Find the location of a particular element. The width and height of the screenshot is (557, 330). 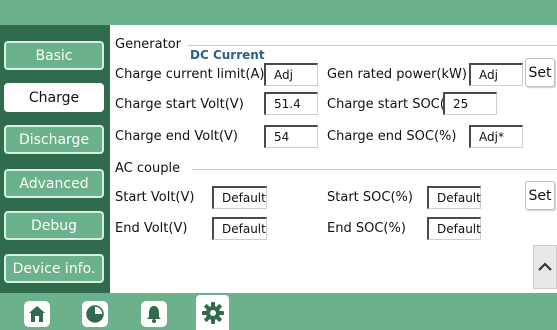

charge-end-volt-field: 54 is located at coordinates (291, 136).